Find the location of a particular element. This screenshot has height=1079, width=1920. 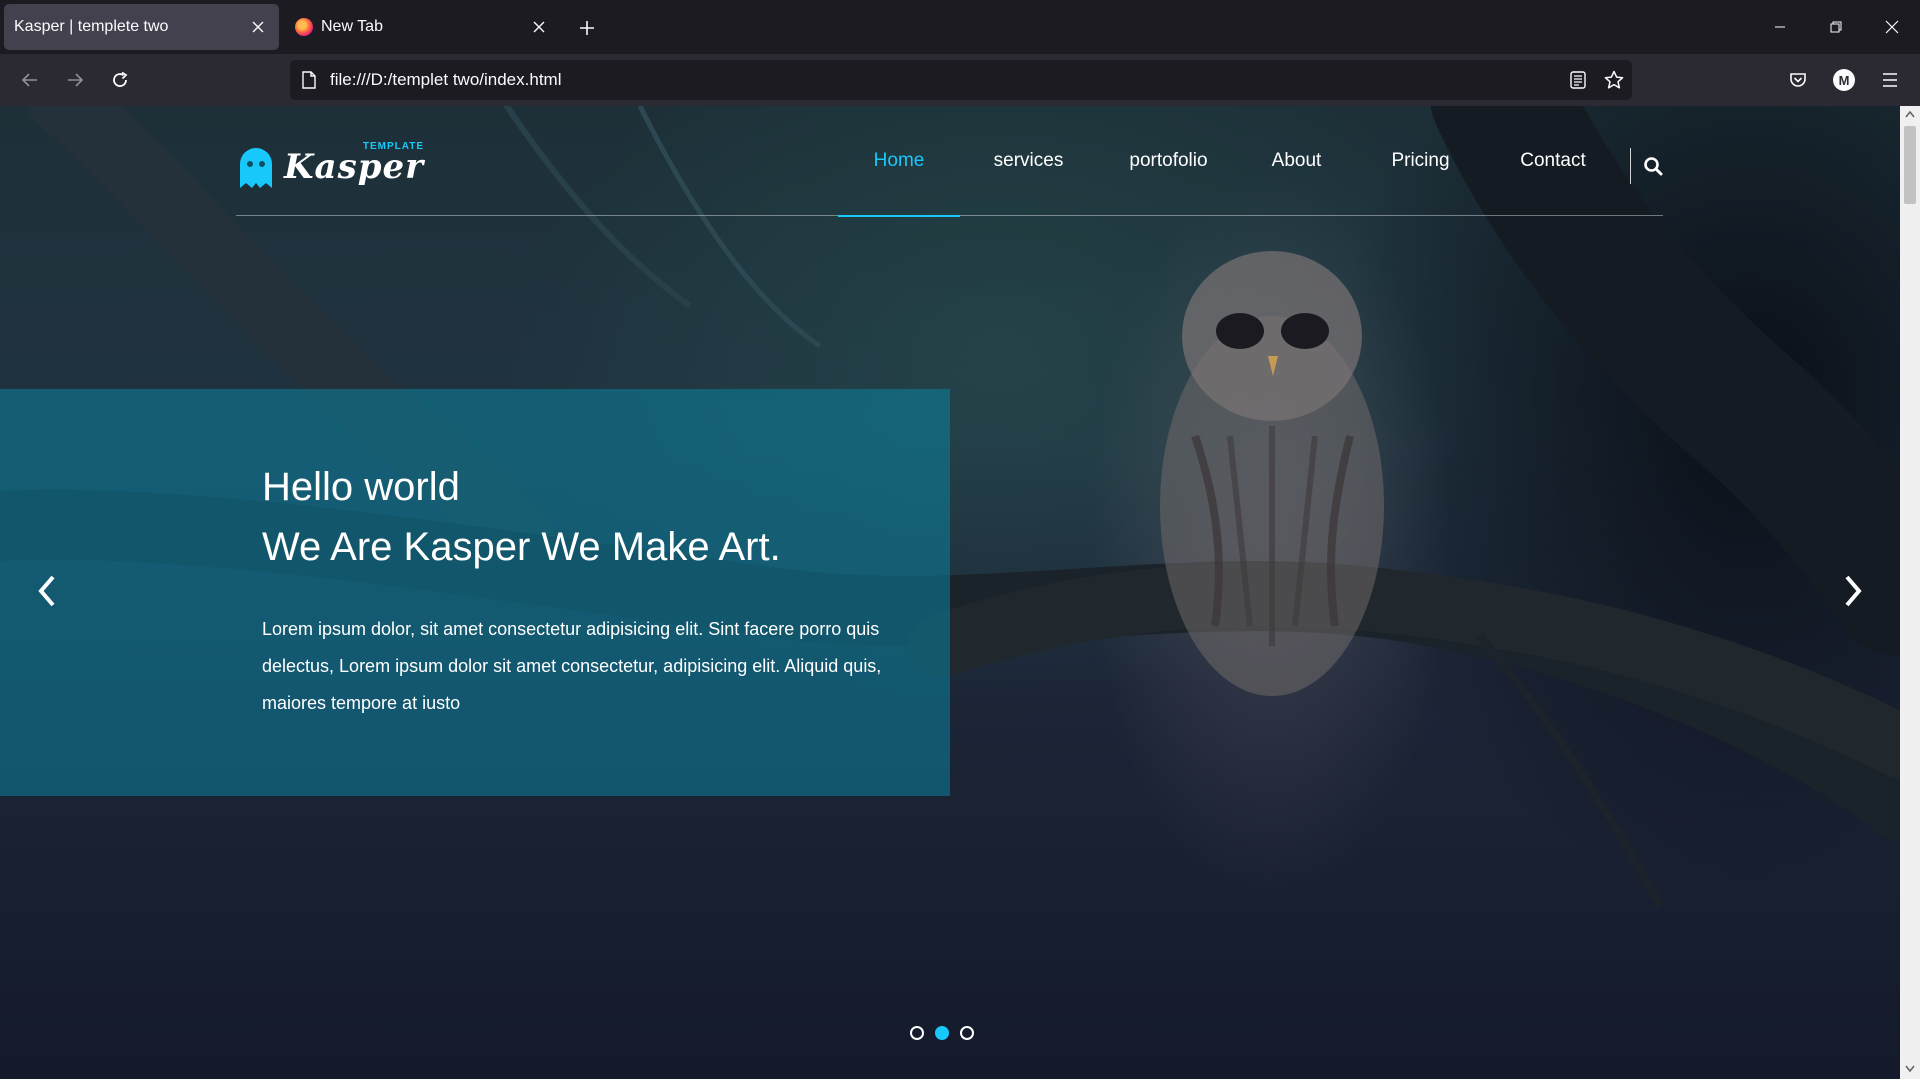

hero-heading-line1: Hello world is located at coordinates (361, 487).